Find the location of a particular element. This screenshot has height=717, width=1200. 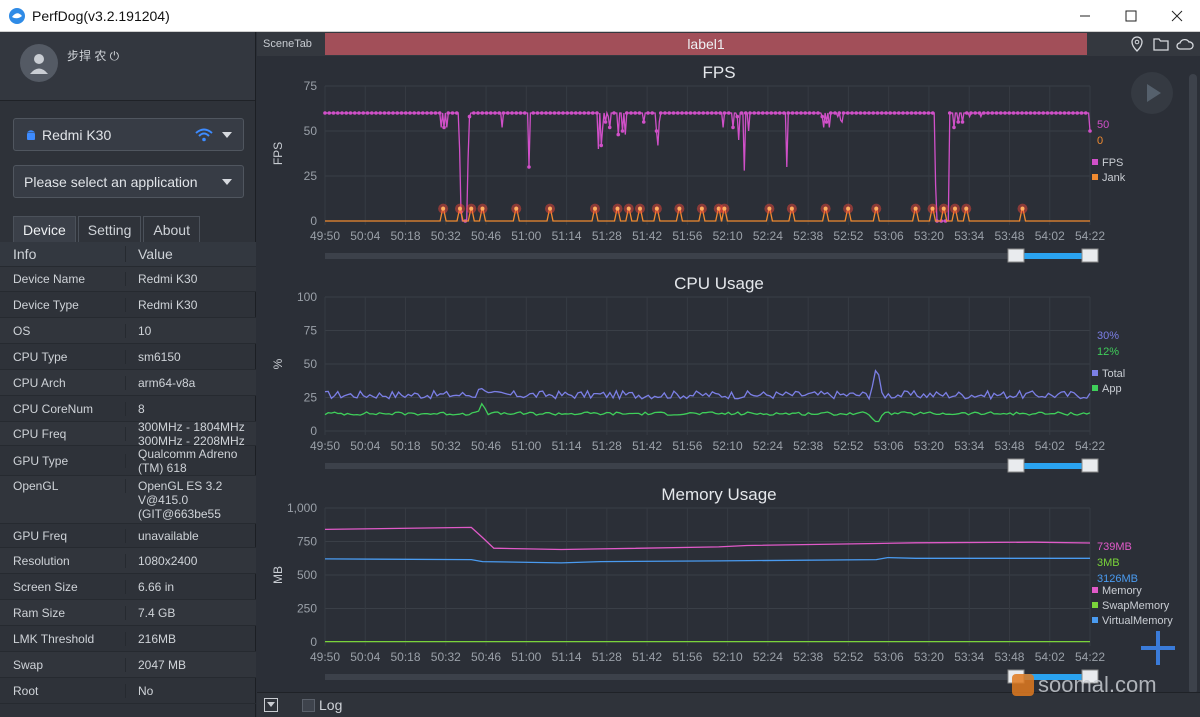

series-line-fps is located at coordinates (708, 166).